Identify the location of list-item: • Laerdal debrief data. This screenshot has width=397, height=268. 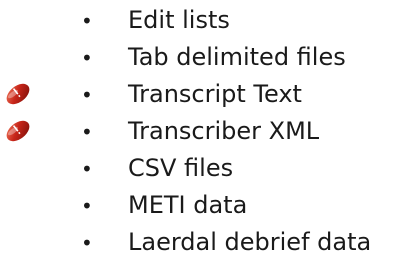
(198, 243).